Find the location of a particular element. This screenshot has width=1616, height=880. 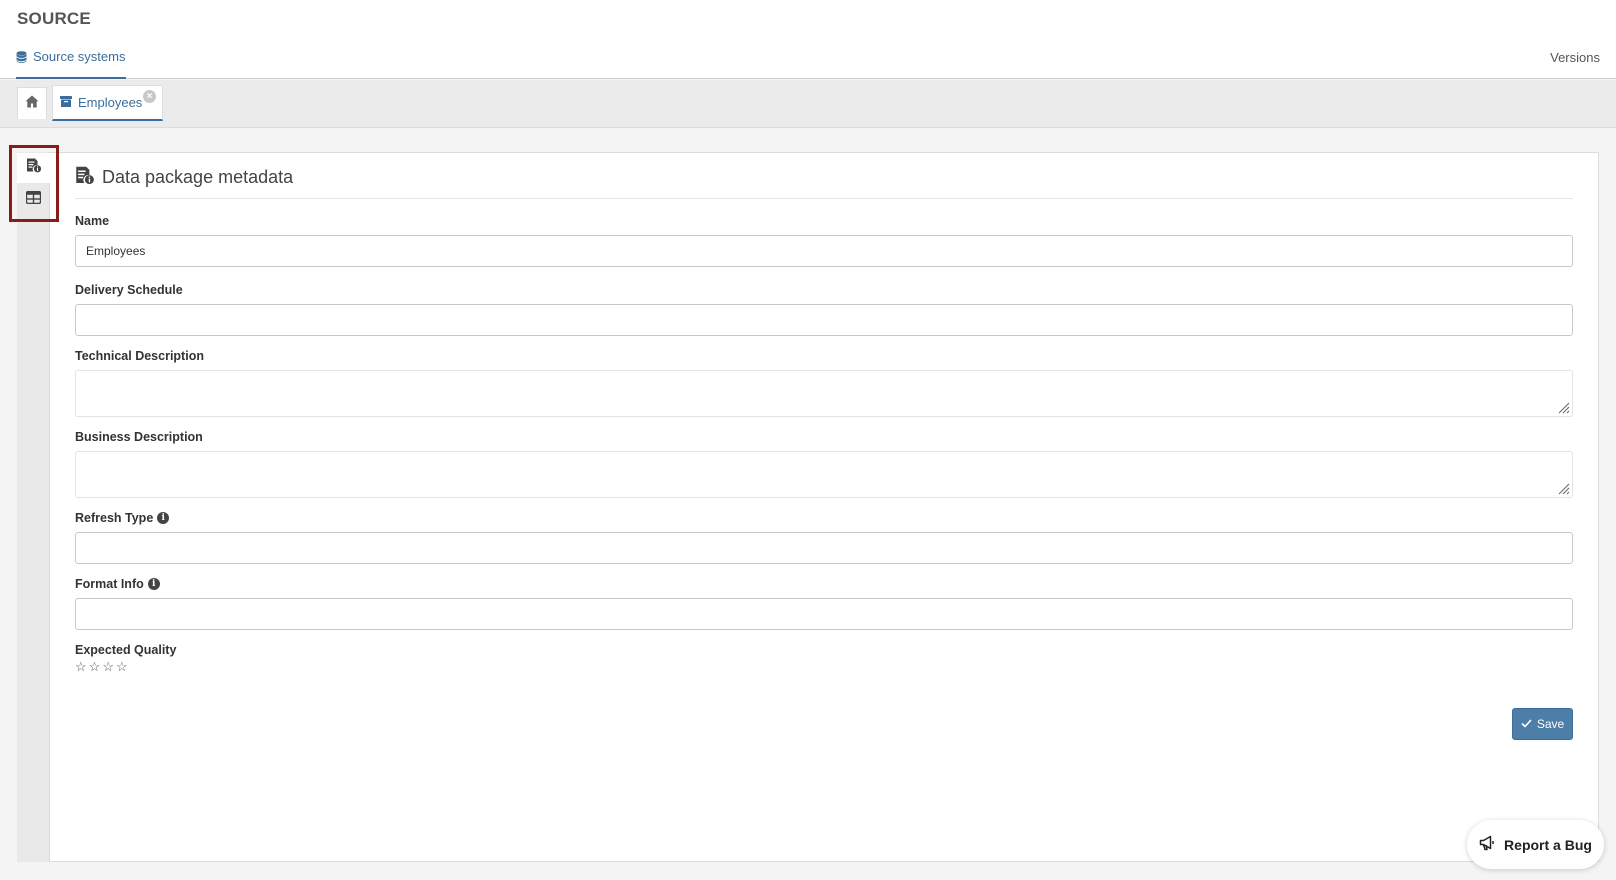

format-info-label: Format Info i is located at coordinates (824, 584).